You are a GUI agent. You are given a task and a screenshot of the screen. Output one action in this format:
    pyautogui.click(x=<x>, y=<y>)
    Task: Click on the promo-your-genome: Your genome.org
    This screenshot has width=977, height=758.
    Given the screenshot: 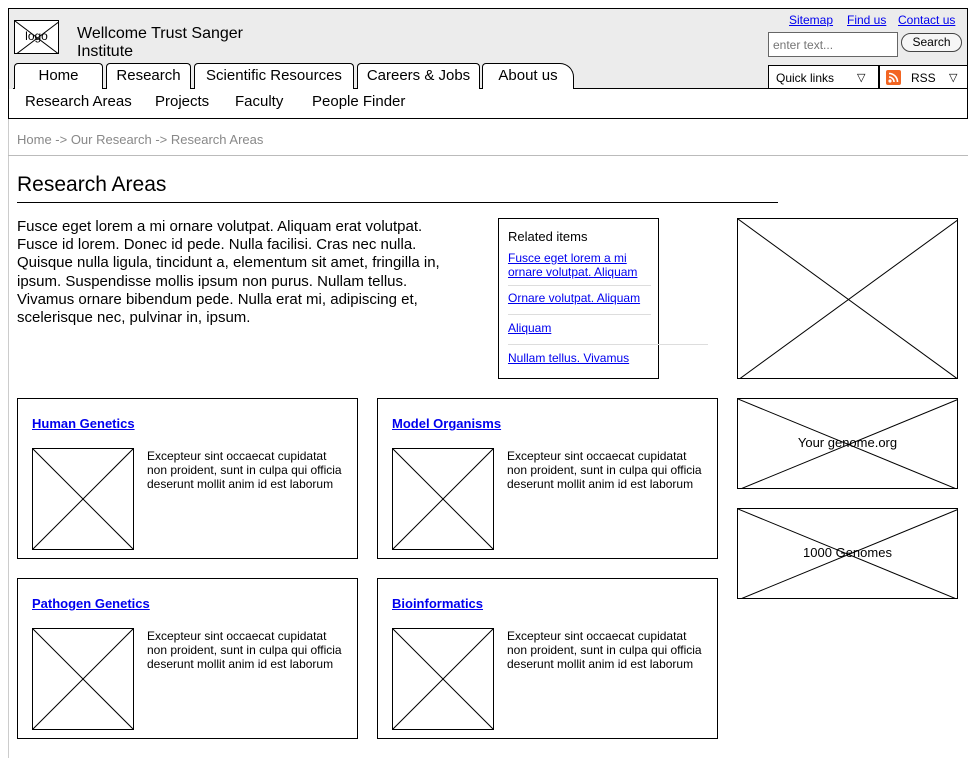 What is the action you would take?
    pyautogui.click(x=847, y=443)
    